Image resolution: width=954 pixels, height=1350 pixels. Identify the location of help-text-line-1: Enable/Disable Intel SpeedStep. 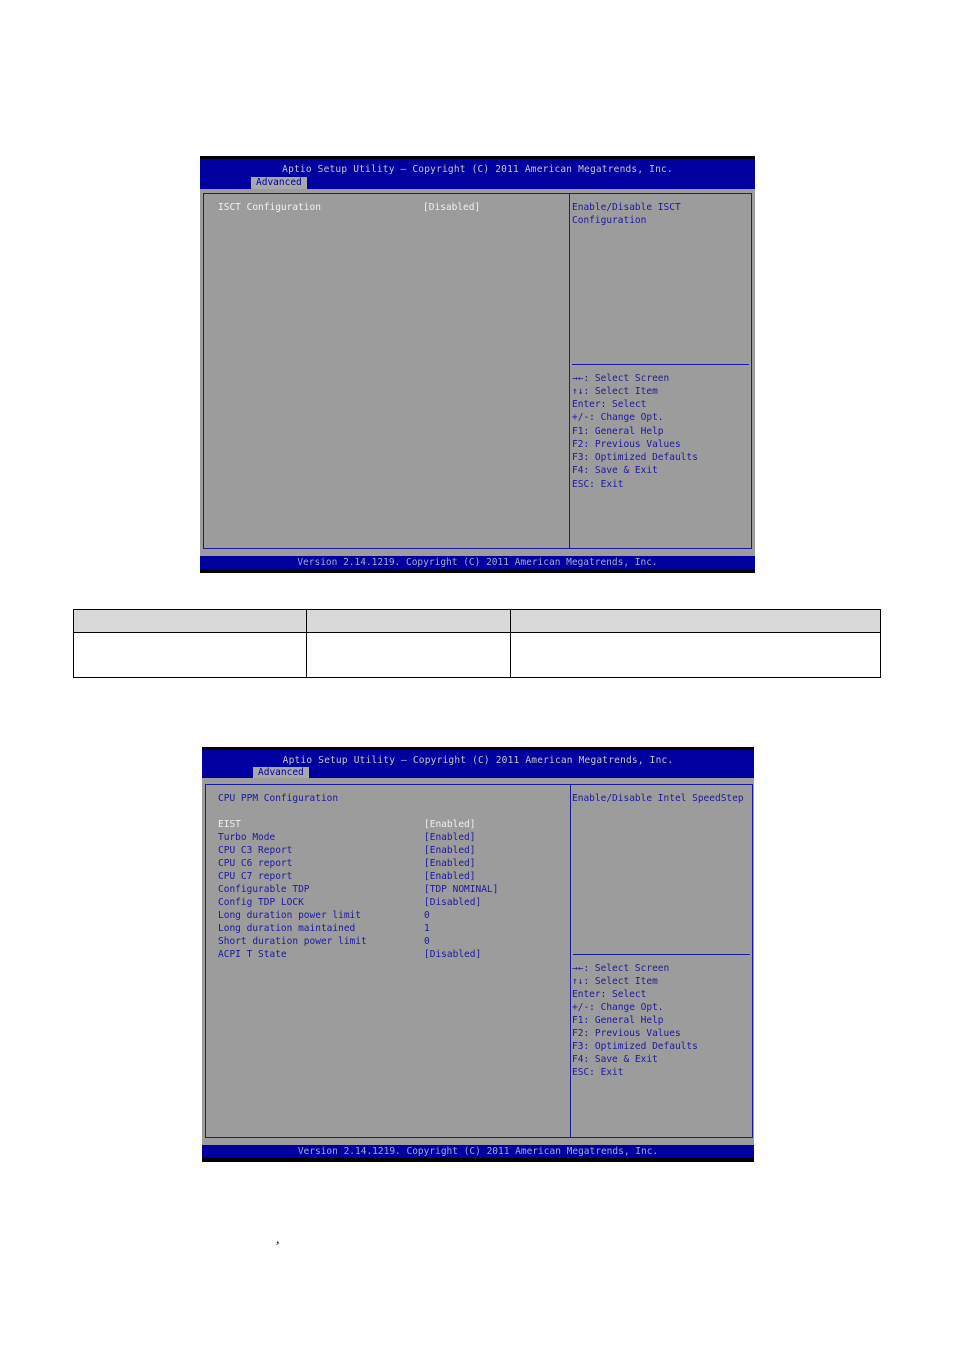
(658, 798).